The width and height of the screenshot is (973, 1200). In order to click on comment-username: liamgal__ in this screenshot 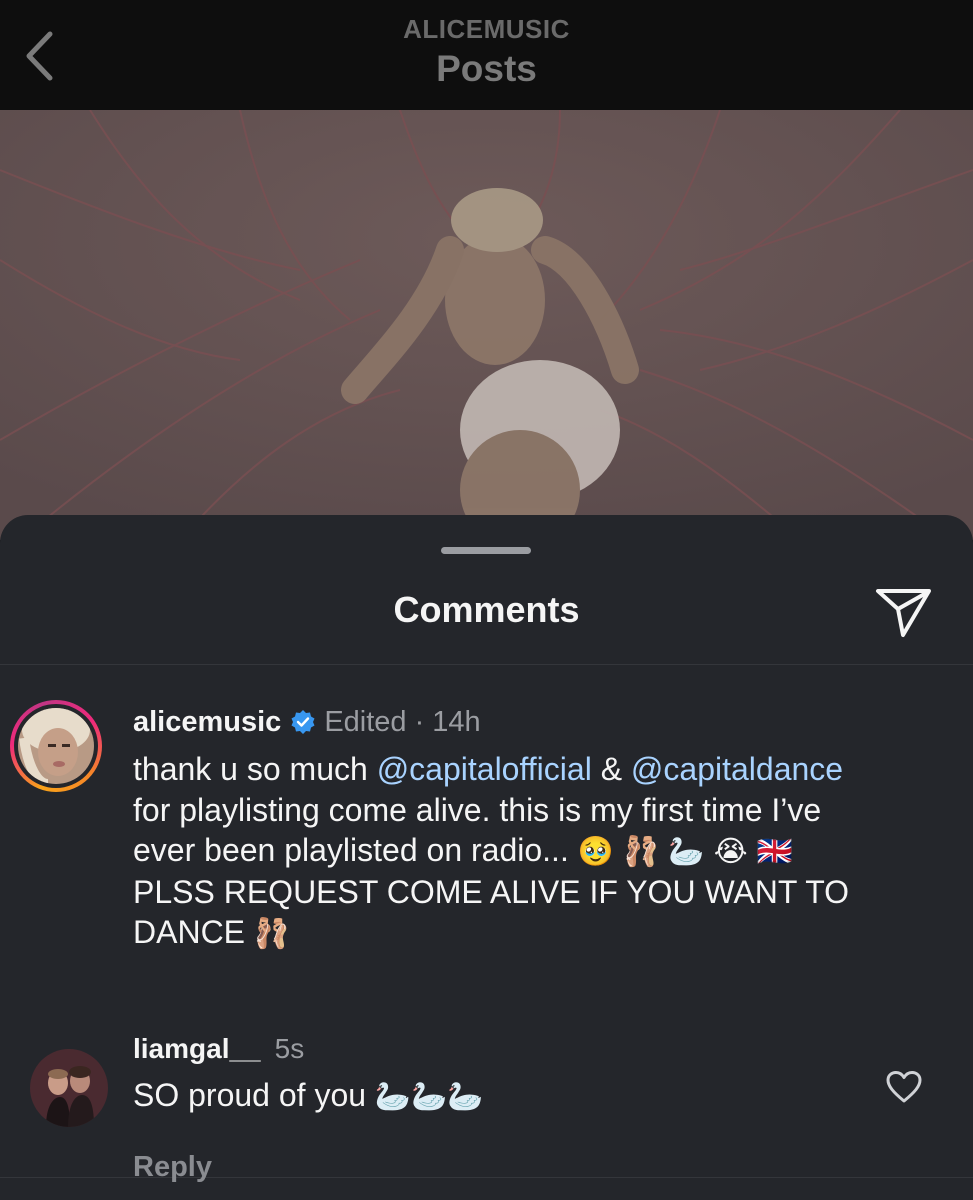, I will do `click(197, 1049)`.